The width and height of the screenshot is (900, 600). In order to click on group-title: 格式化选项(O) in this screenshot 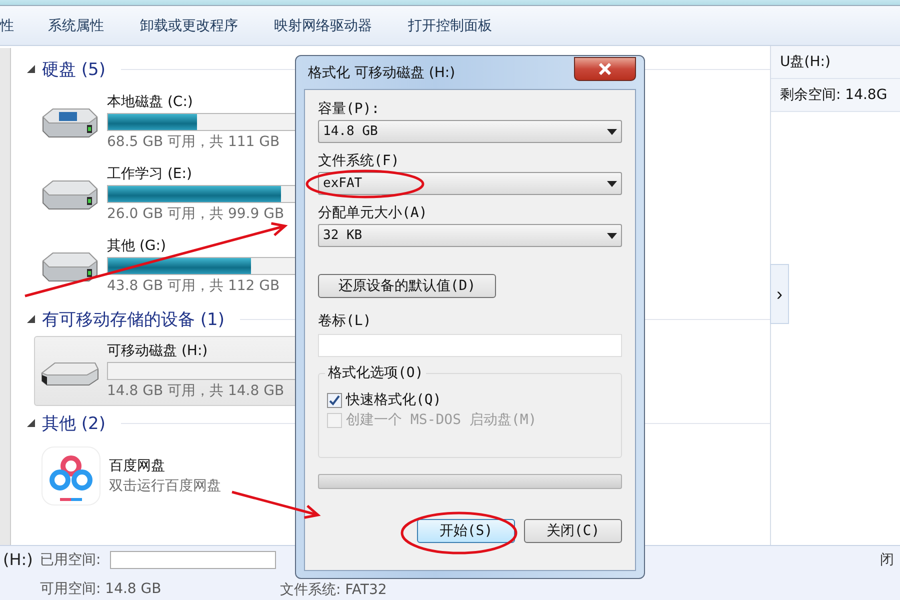, I will do `click(375, 373)`.